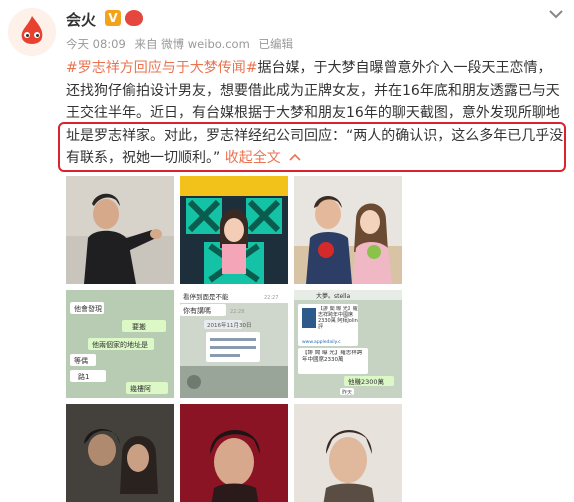 The image size is (574, 502). I want to click on flame-logo-icon, so click(32, 32).